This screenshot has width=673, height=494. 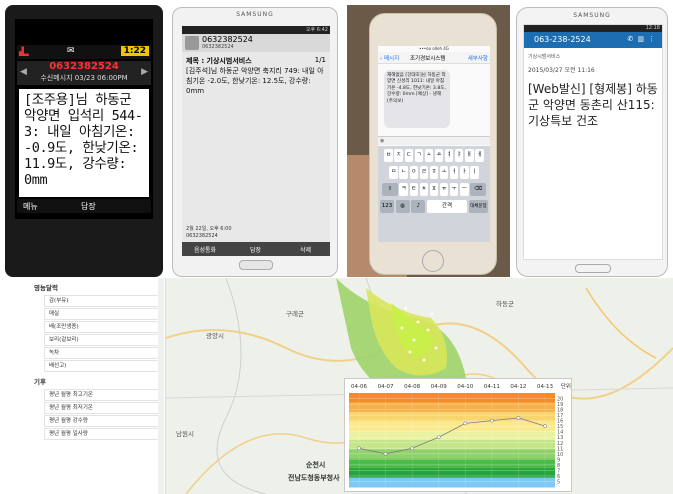 What do you see at coordinates (560, 411) in the screenshot?
I see `y-tick-label: 18` at bounding box center [560, 411].